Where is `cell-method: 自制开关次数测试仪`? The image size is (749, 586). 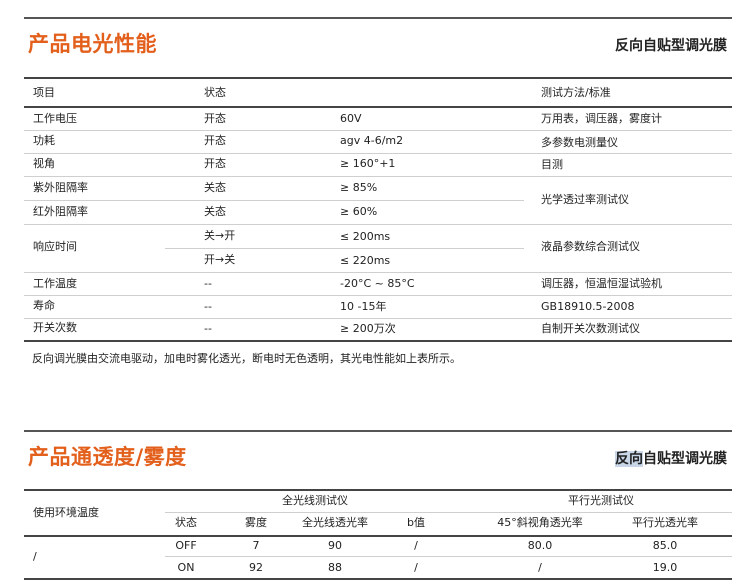
cell-method: 自制开关次数测试仪 is located at coordinates (590, 328).